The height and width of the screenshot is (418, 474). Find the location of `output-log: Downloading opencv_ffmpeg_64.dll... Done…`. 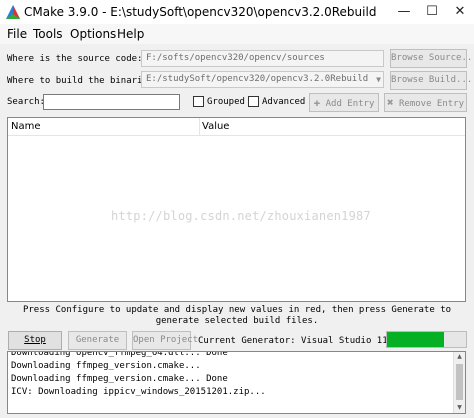

output-log: Downloading opencv_ffmpeg_64.dll... Done… is located at coordinates (236, 382).